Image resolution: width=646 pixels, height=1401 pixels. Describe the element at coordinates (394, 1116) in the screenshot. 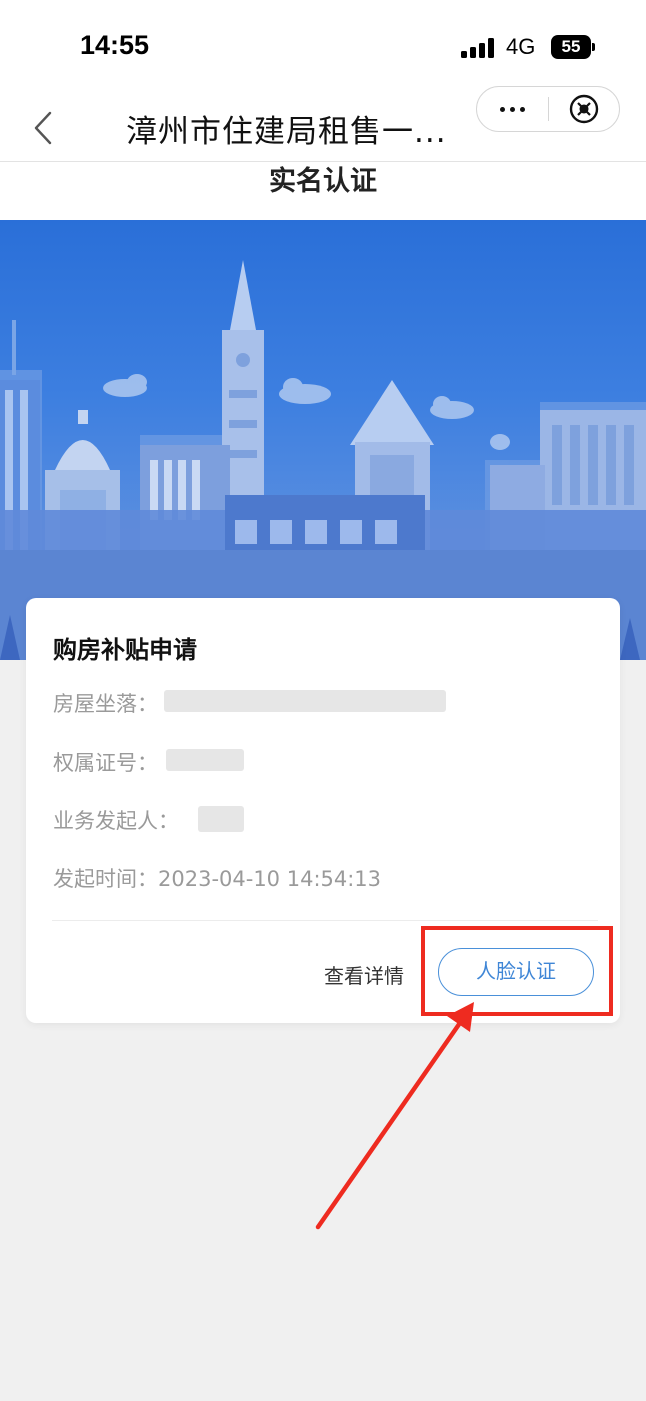

I see `red-arrow-annotation` at that location.